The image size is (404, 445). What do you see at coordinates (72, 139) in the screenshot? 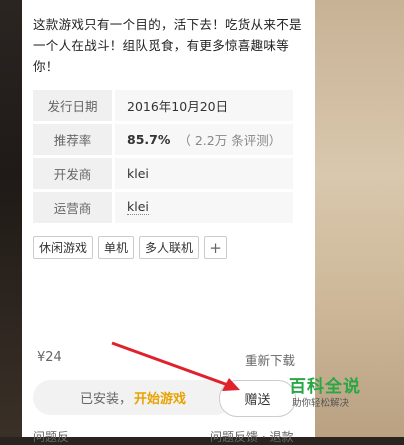
I see `rating-label: 推荐率` at bounding box center [72, 139].